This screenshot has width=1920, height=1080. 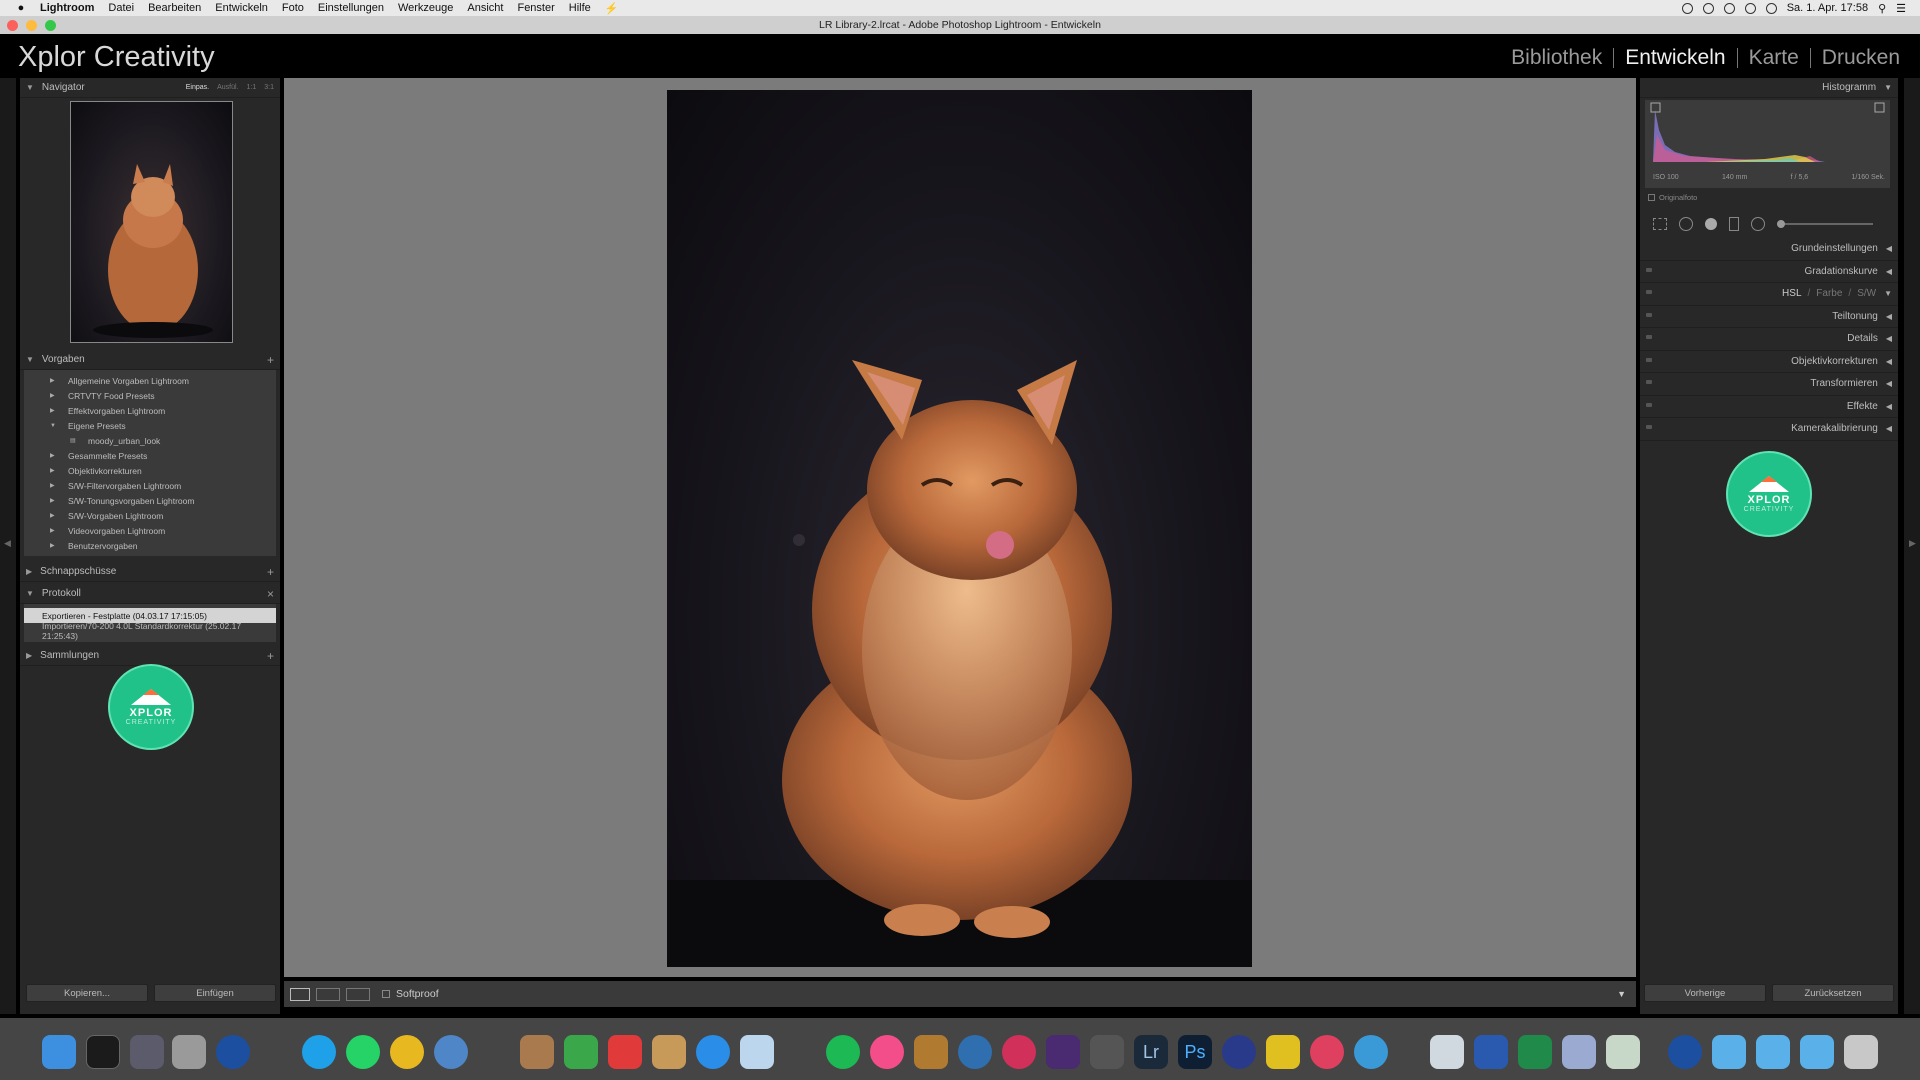 What do you see at coordinates (757, 1052) in the screenshot?
I see `preview-icon` at bounding box center [757, 1052].